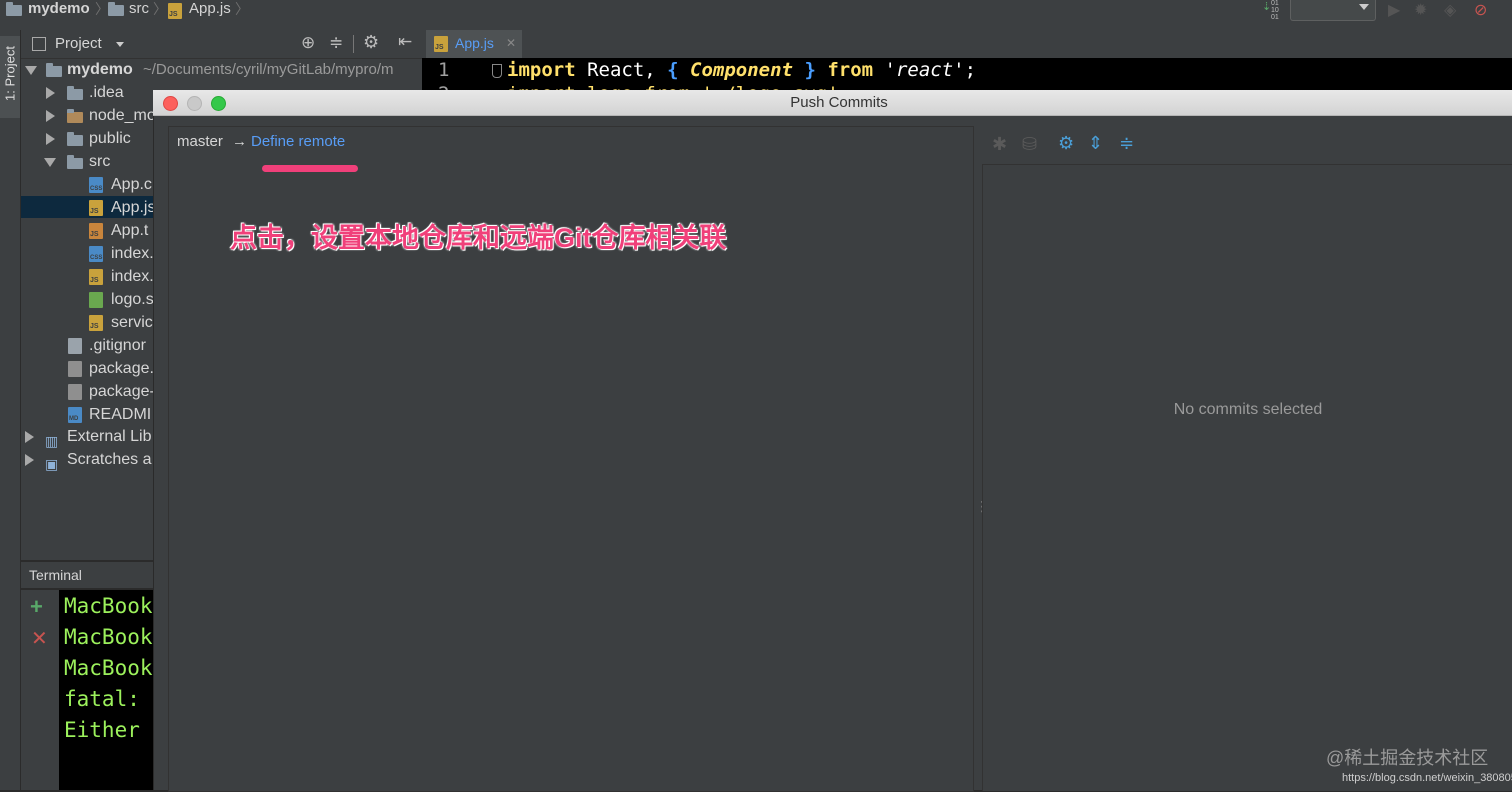 The width and height of the screenshot is (1512, 792). Describe the element at coordinates (1030, 144) in the screenshot. I see `filter-icon: ⛁` at that location.